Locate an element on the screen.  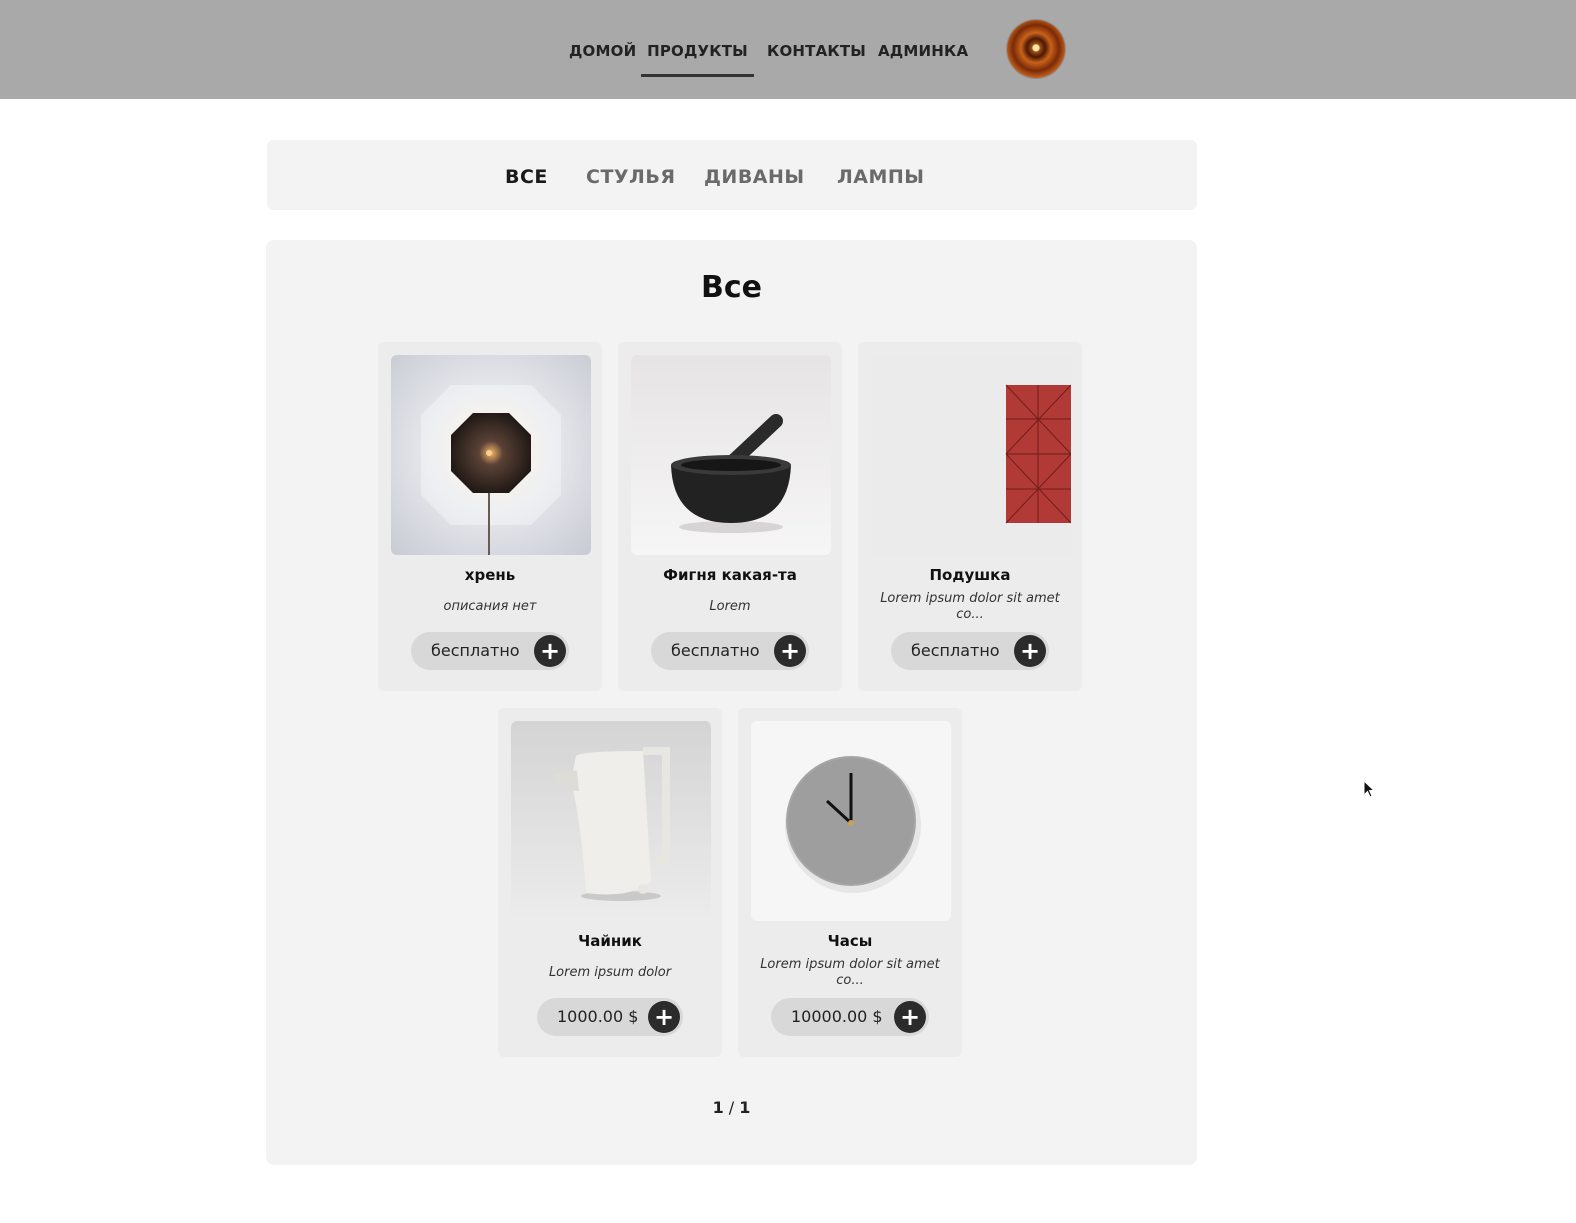
product-name: Чайник is located at coordinates (610, 941).